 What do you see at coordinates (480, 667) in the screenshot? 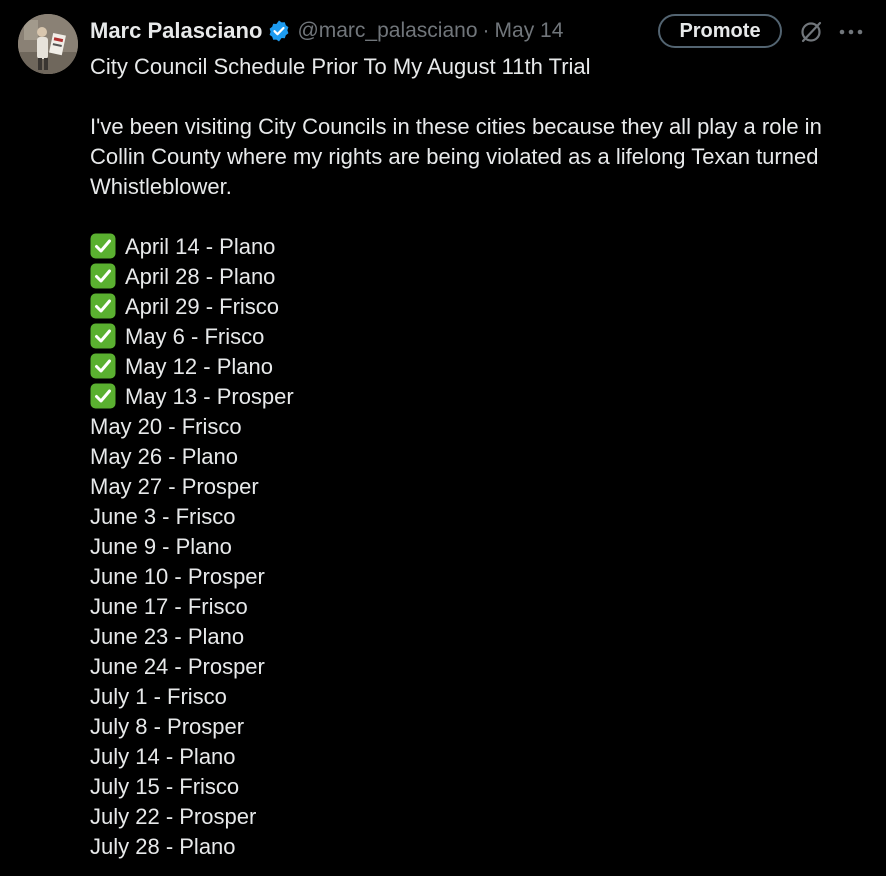
I see `schedule-item: June 24 - Prosper` at bounding box center [480, 667].